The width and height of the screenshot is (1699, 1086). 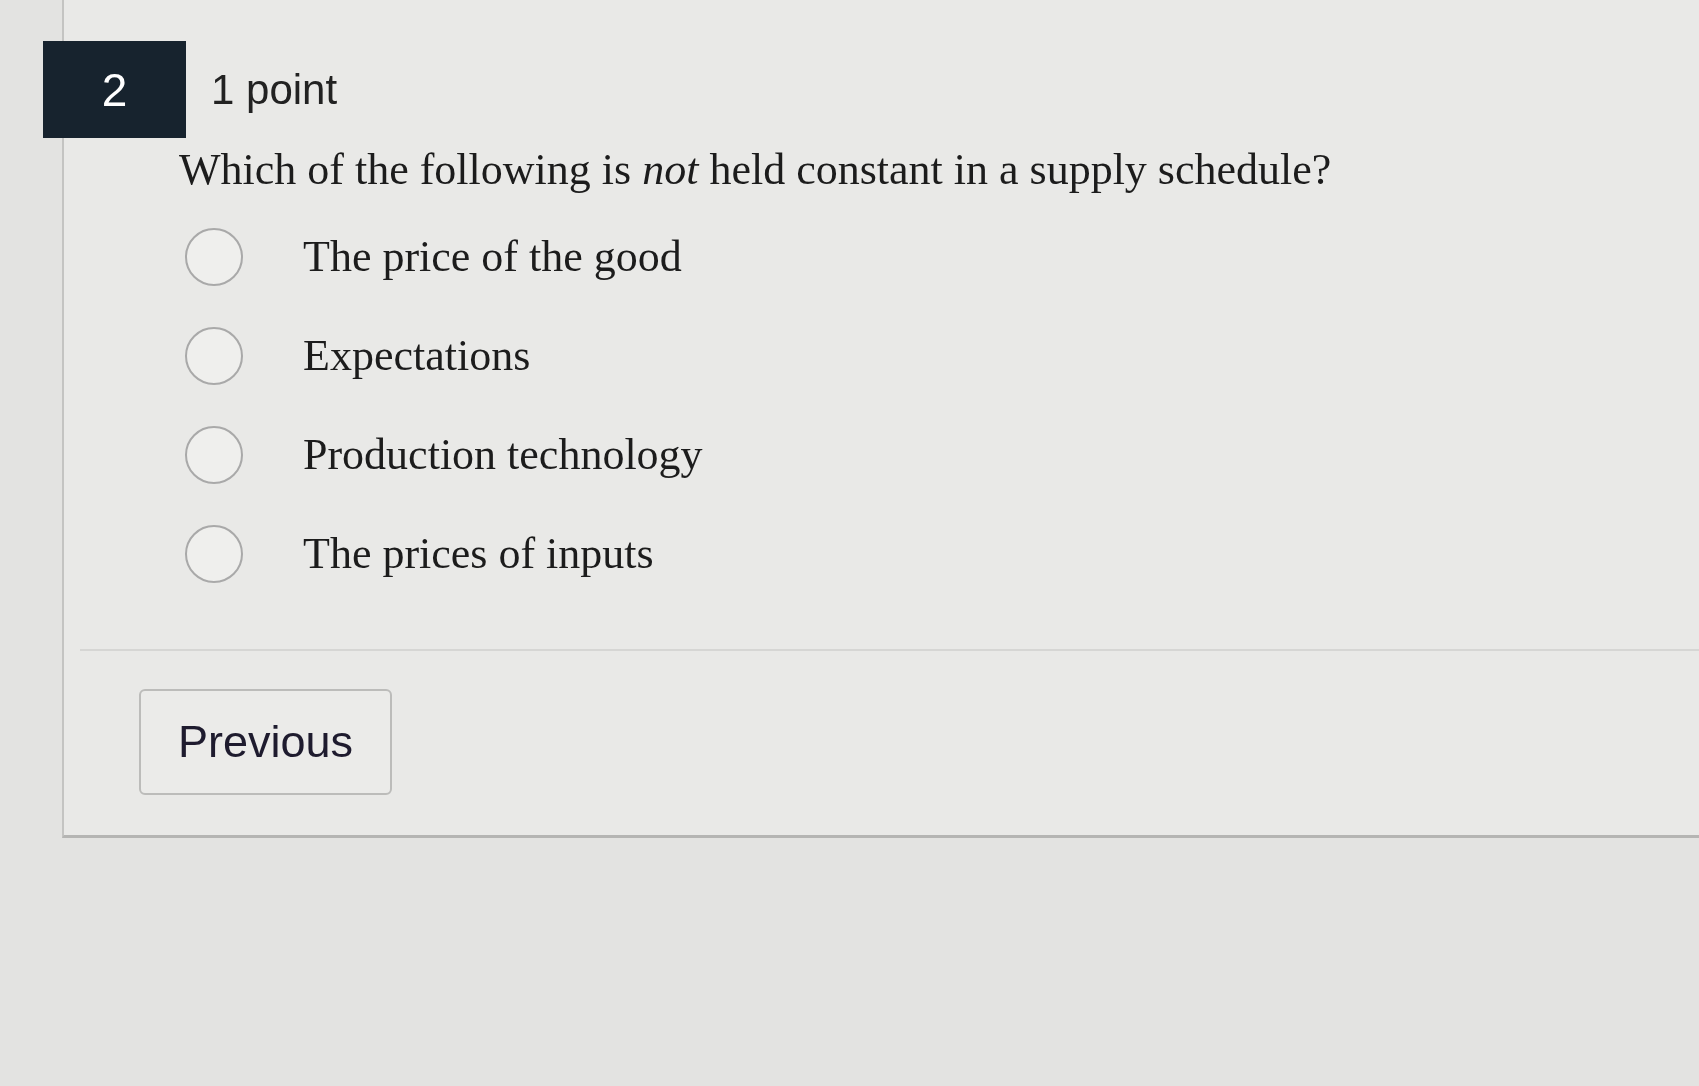 I want to click on option-label: The price of the good, so click(x=492, y=257).